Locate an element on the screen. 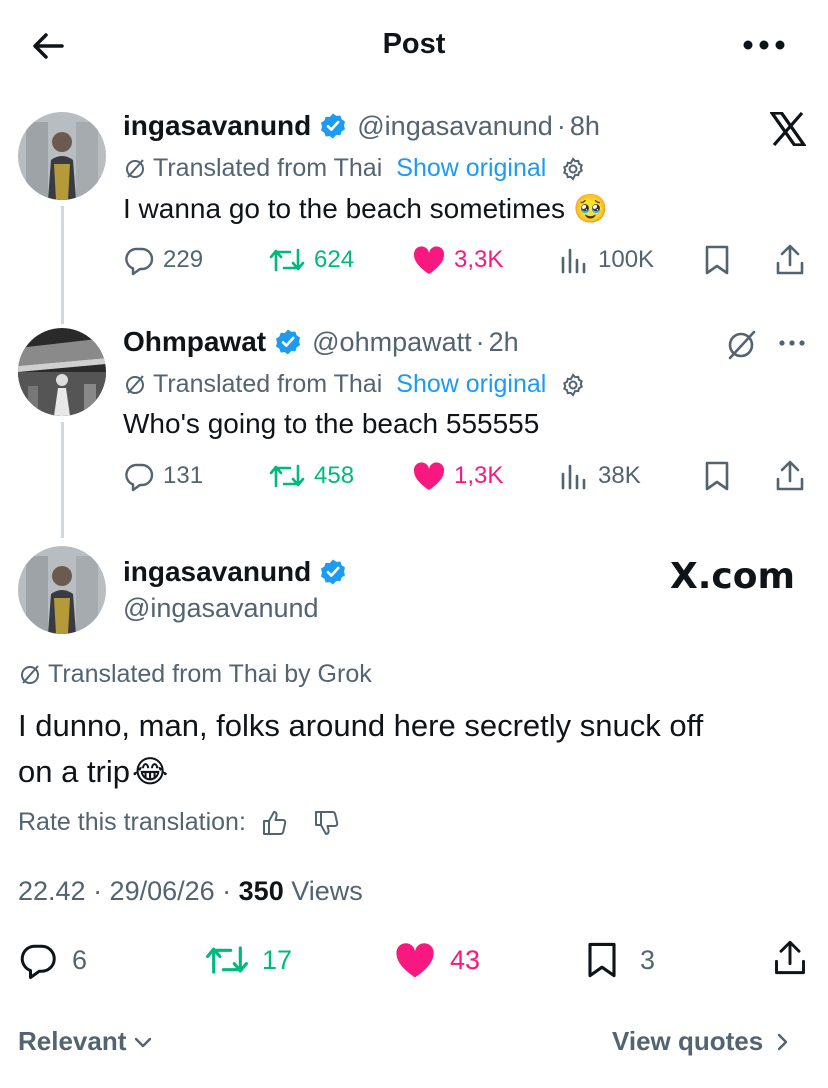 The image size is (828, 1088). grok-icon is located at coordinates (741, 345).